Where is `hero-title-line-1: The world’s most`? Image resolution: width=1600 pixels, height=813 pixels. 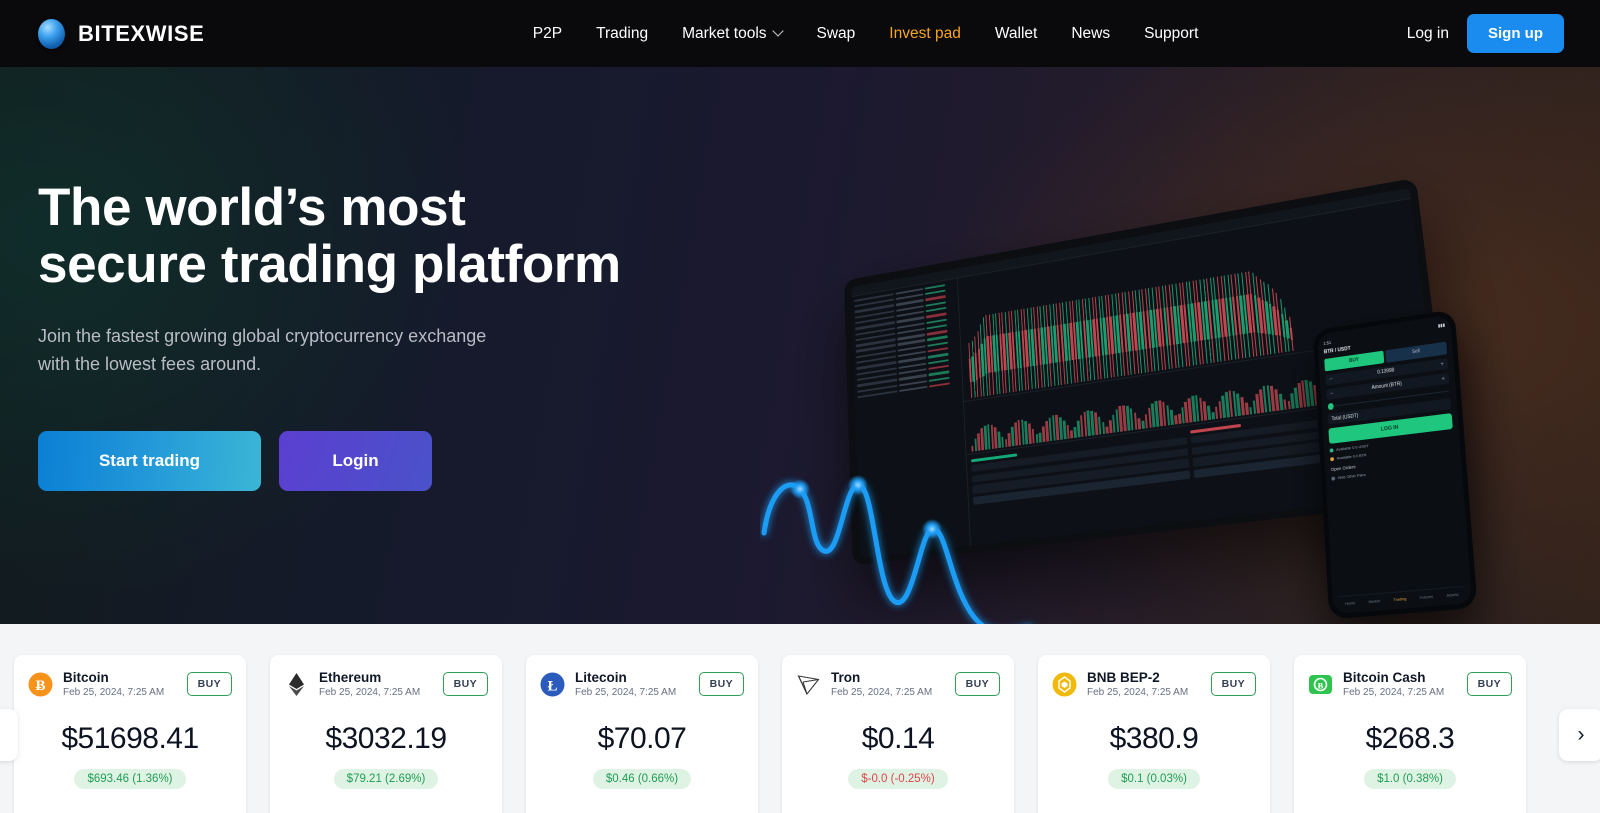
hero-title-line-1: The world’s most is located at coordinates (252, 207).